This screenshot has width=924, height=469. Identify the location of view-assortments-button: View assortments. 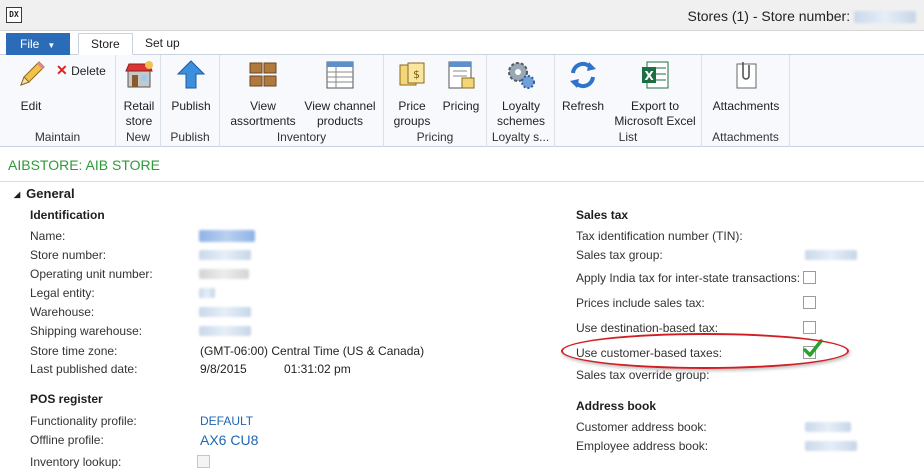
(263, 94).